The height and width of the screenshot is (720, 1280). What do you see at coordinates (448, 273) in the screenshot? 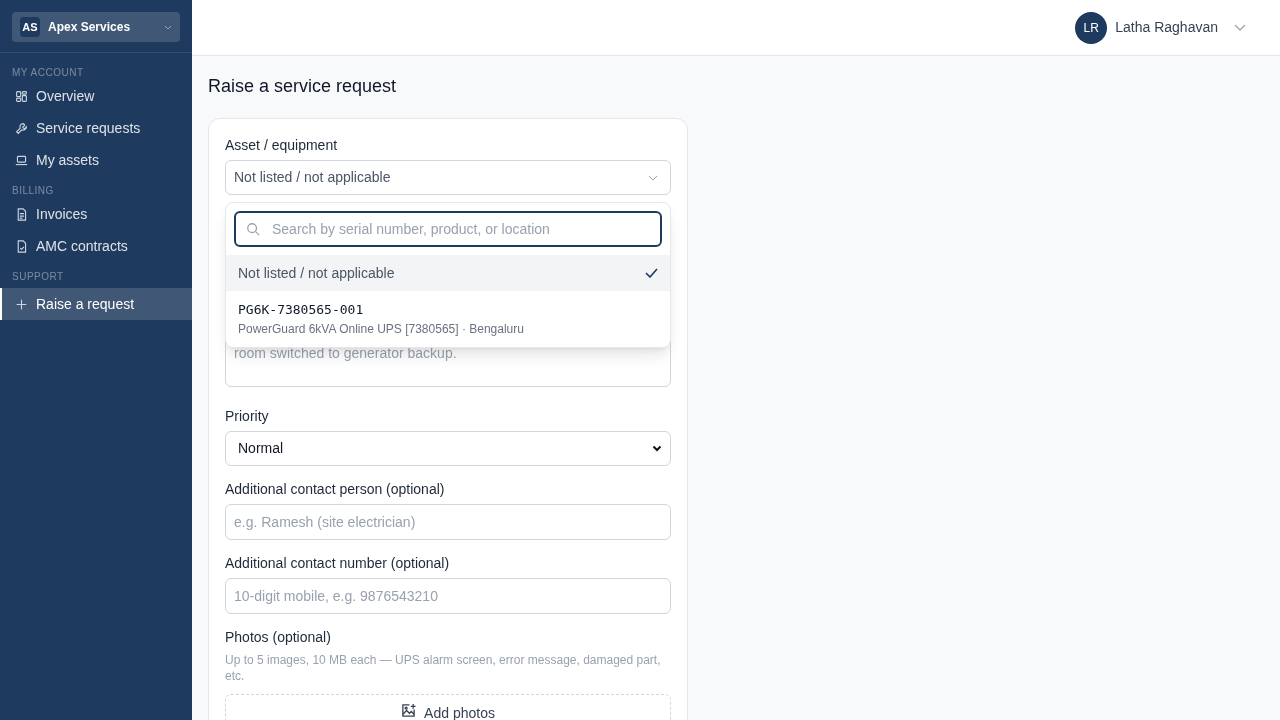
I see `dropdown-option: Not listed / not applicable` at bounding box center [448, 273].